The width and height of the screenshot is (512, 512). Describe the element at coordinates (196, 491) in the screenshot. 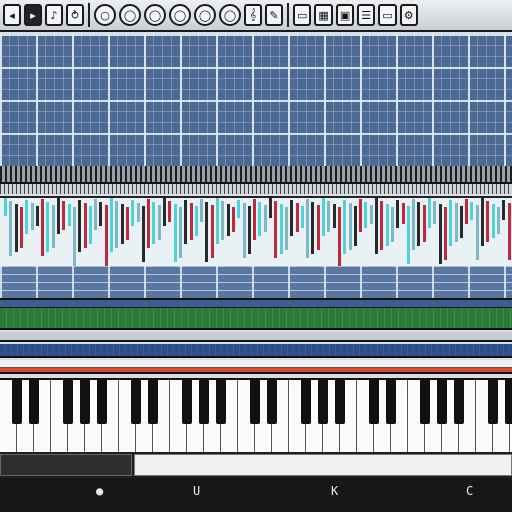

I see `status-u-icon: U` at that location.